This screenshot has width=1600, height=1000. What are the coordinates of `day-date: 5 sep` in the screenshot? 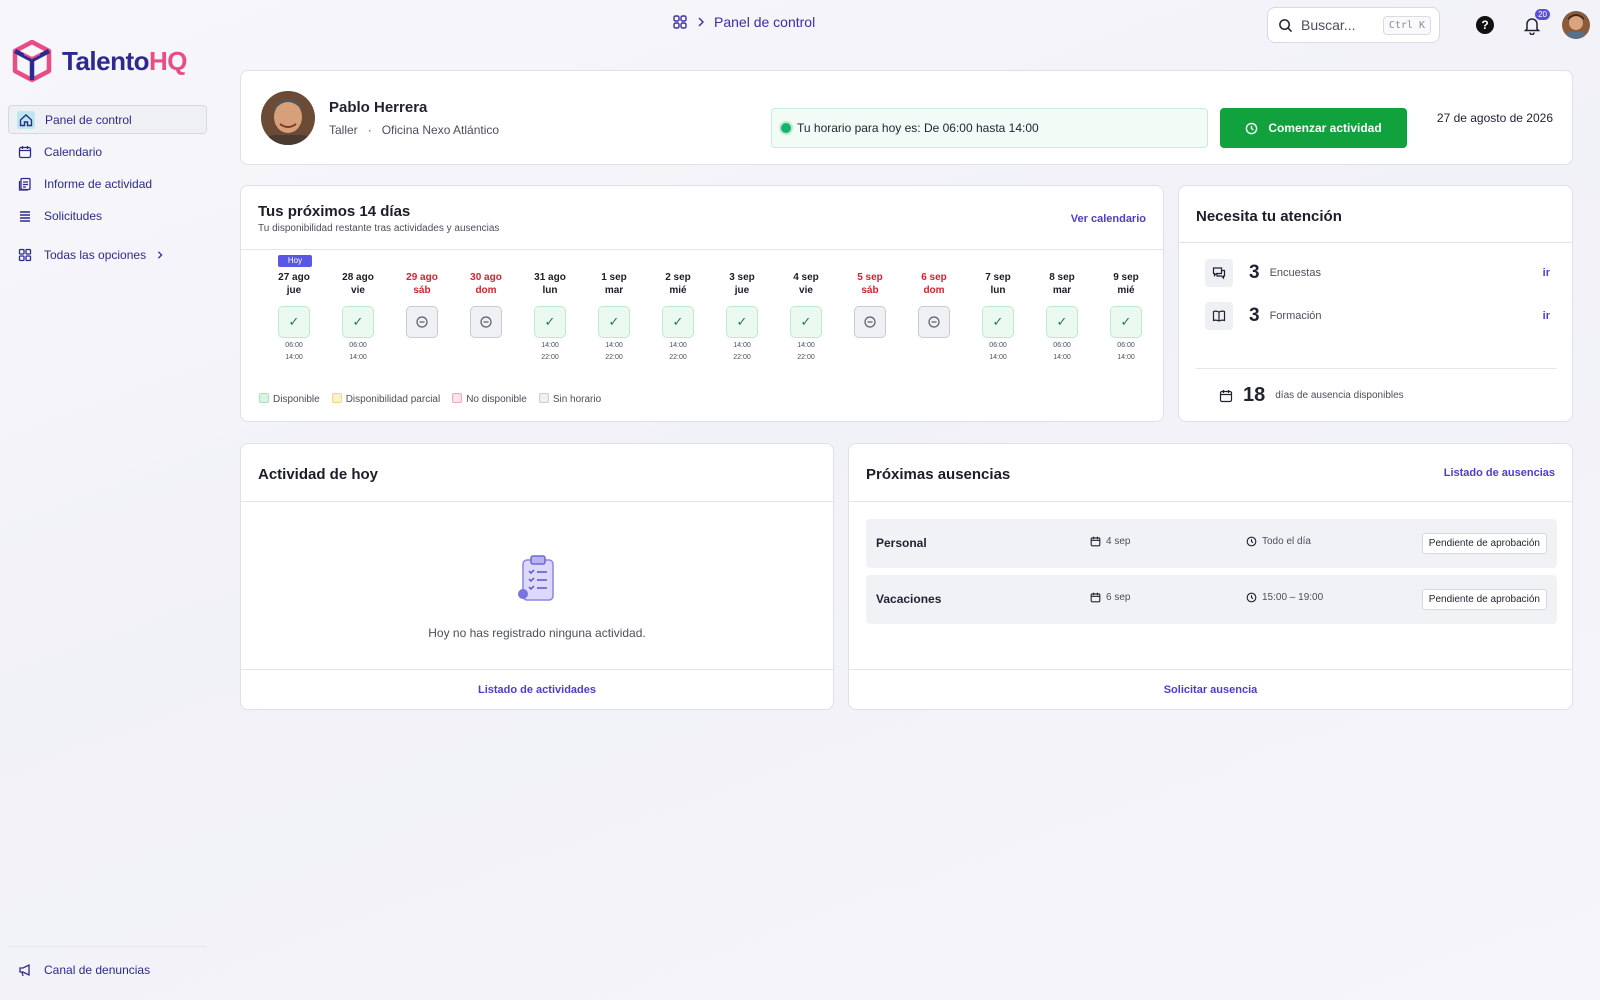 It's located at (870, 277).